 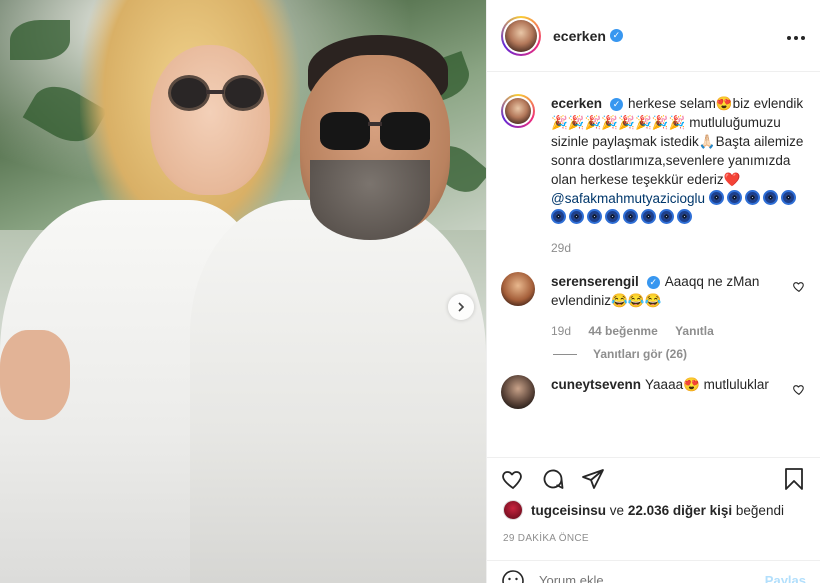 What do you see at coordinates (210, 120) in the screenshot?
I see `photo-person-face` at bounding box center [210, 120].